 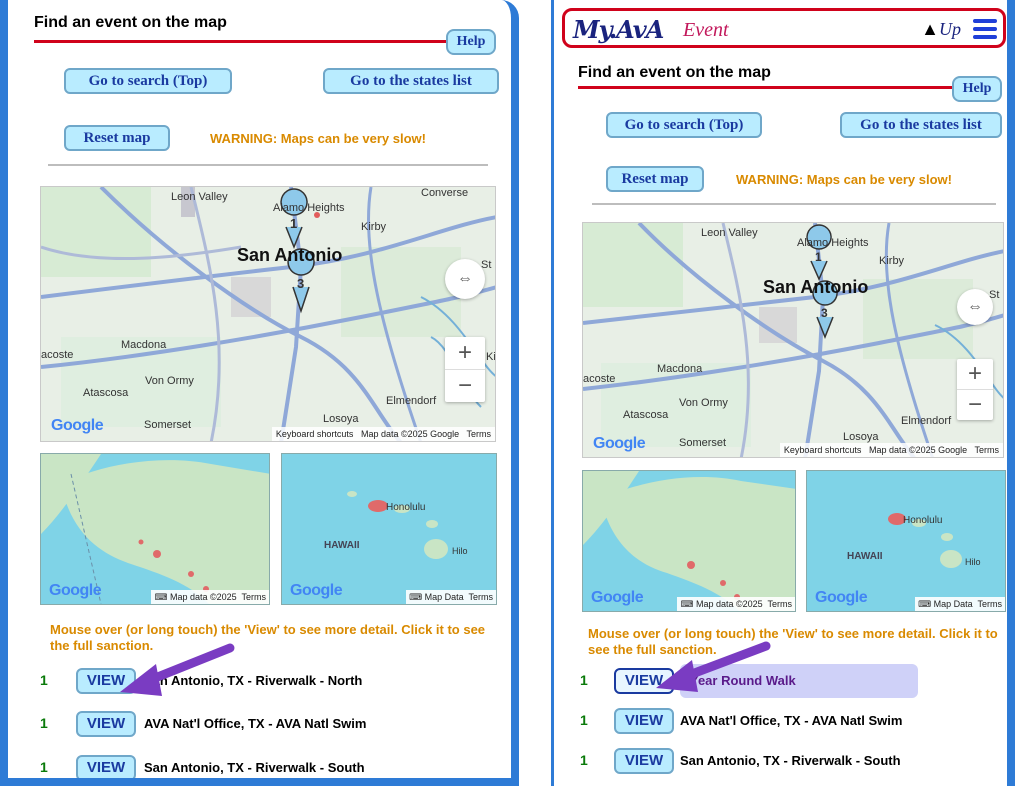 What do you see at coordinates (445, 668) in the screenshot?
I see `annotation-arrows` at bounding box center [445, 668].